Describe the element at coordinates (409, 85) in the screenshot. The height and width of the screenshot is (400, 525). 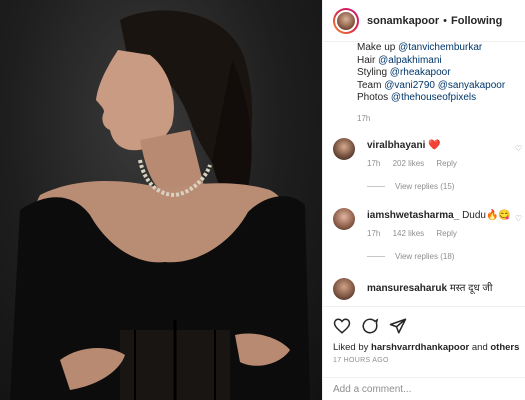
I see `mention-link: @vani2790` at that location.